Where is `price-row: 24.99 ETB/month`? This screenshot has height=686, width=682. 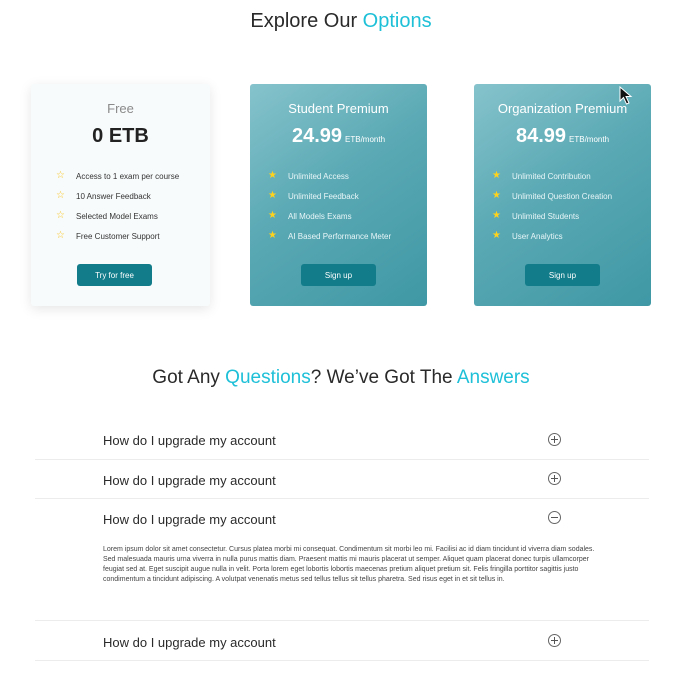 price-row: 24.99 ETB/month is located at coordinates (338, 136).